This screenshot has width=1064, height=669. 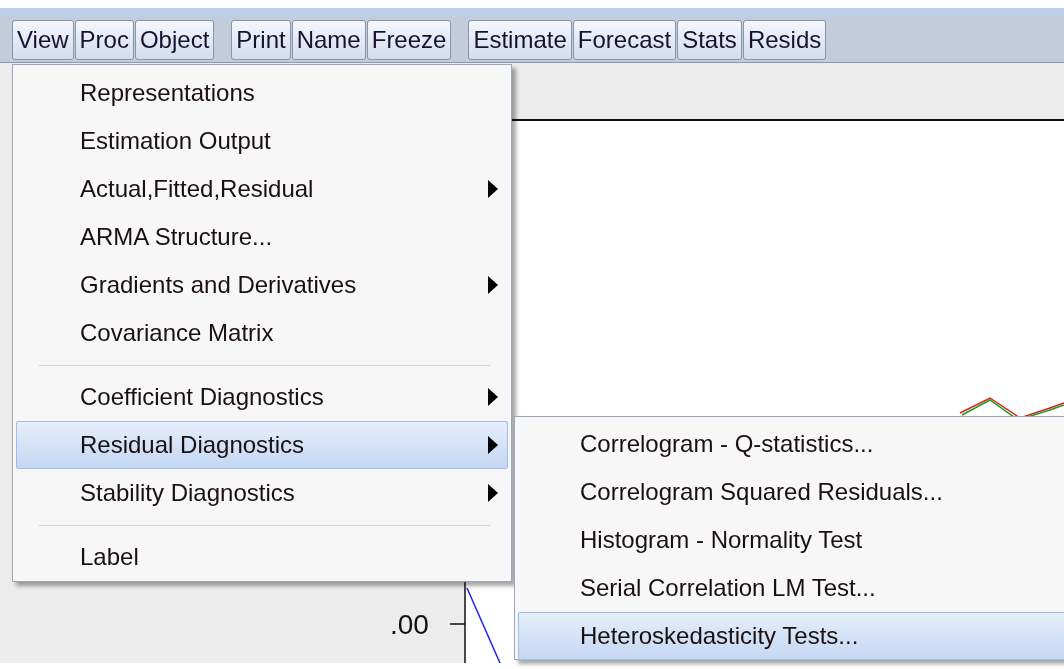 What do you see at coordinates (262, 333) in the screenshot?
I see `menu-item: Covariance Matrix` at bounding box center [262, 333].